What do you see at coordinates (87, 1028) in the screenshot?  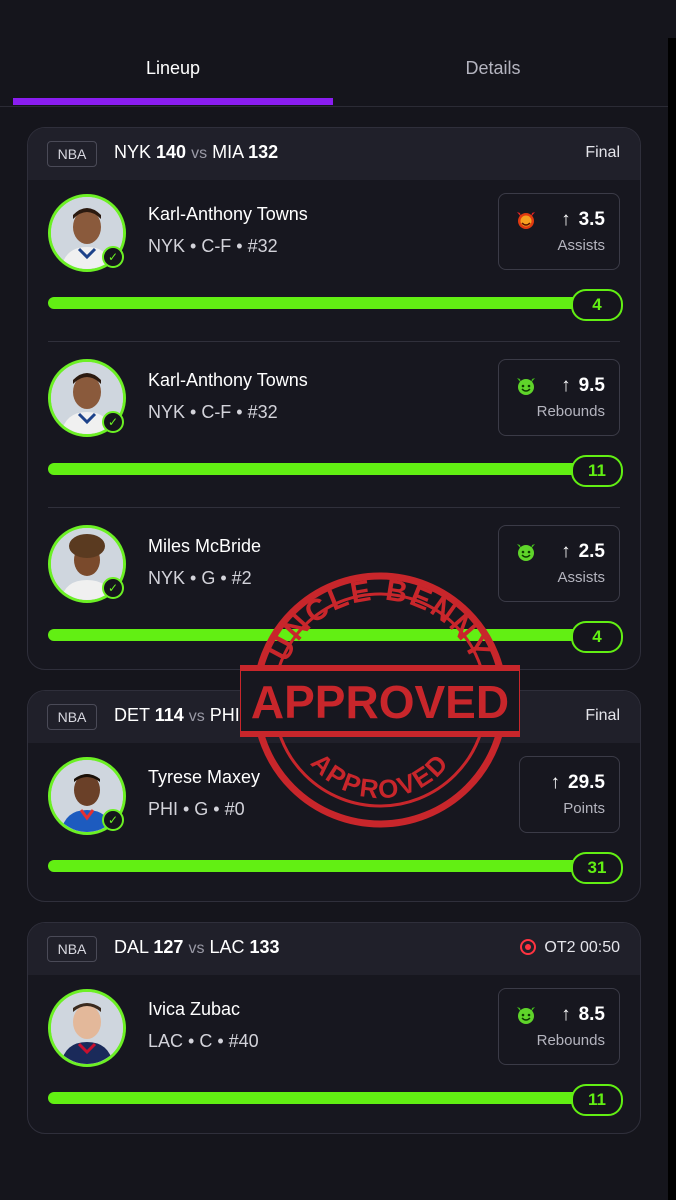 I see `player-avatar` at bounding box center [87, 1028].